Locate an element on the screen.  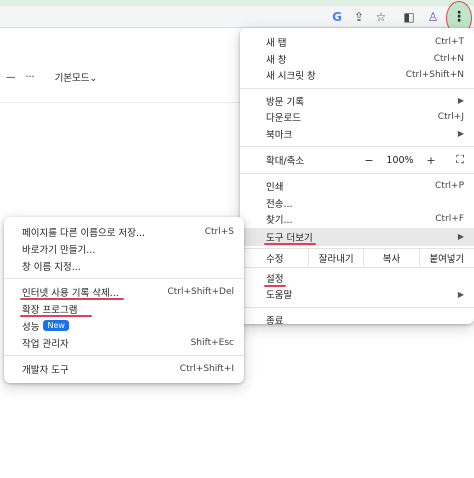
menu-item-shortcut: Ctrl+Shift+Del is located at coordinates (200, 291).